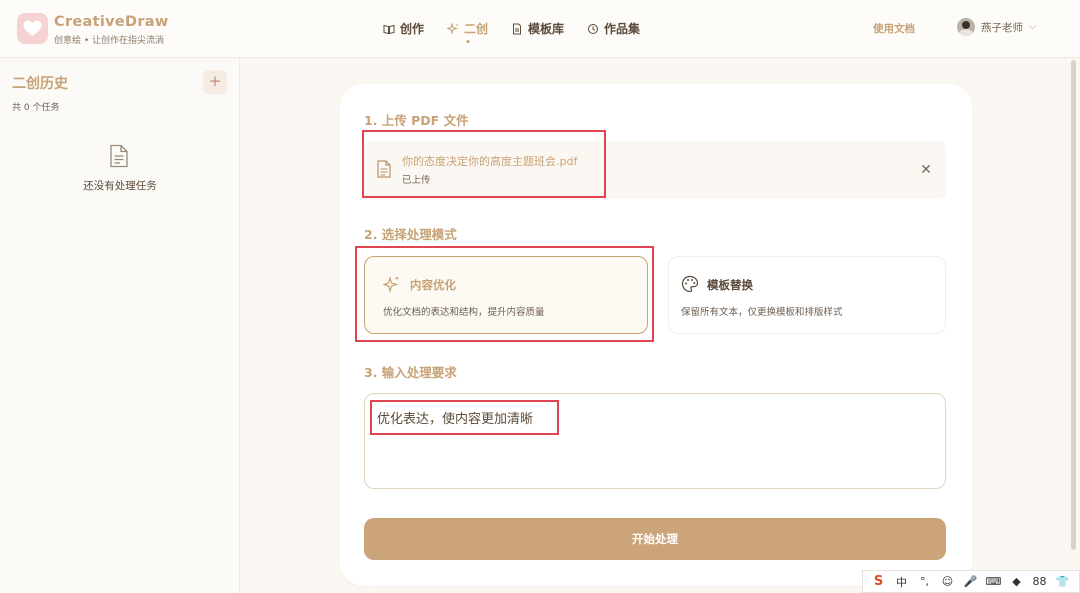 This screenshot has height=593, width=1080. I want to click on step1-title: 1. 上传 PDF 文件, so click(416, 120).